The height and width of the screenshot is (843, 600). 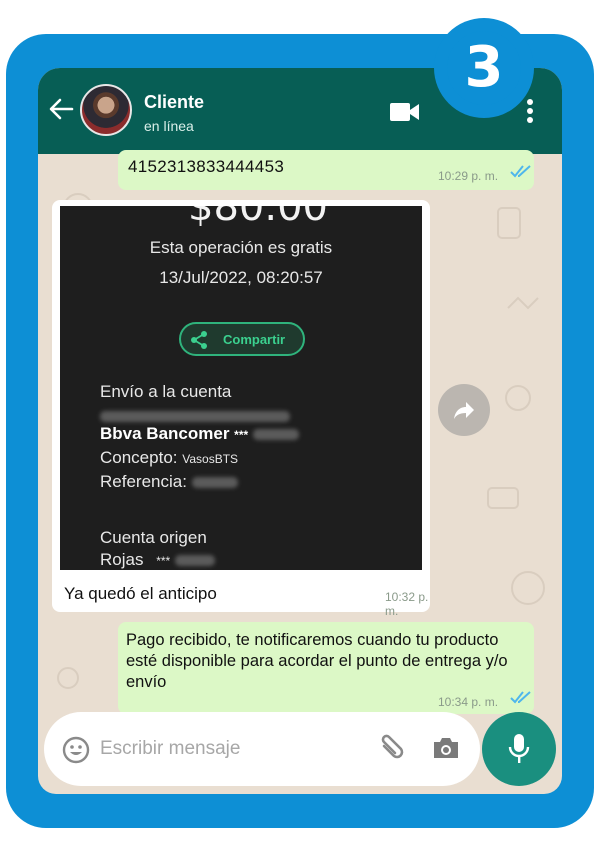 What do you see at coordinates (153, 537) in the screenshot?
I see `origin-label: Cuenta origen` at bounding box center [153, 537].